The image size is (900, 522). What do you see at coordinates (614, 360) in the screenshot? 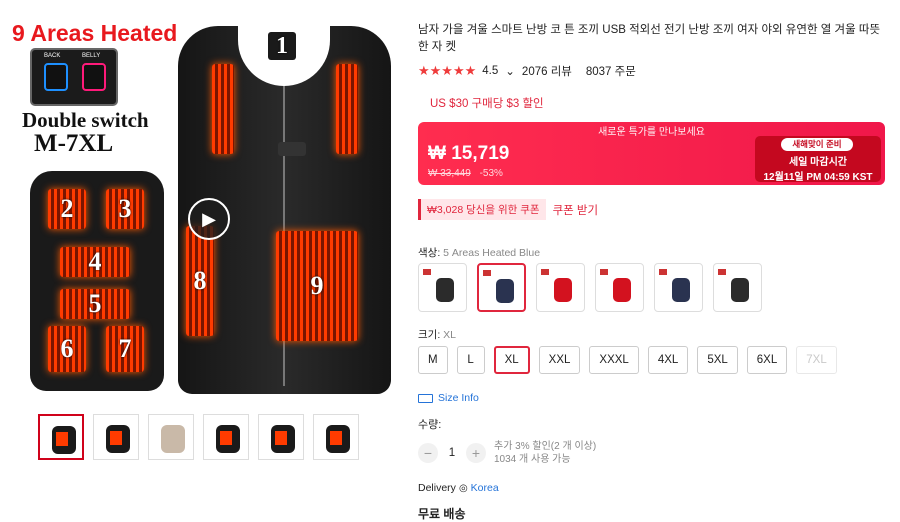
I see `size-option-xxxl: XXXL` at bounding box center [614, 360].